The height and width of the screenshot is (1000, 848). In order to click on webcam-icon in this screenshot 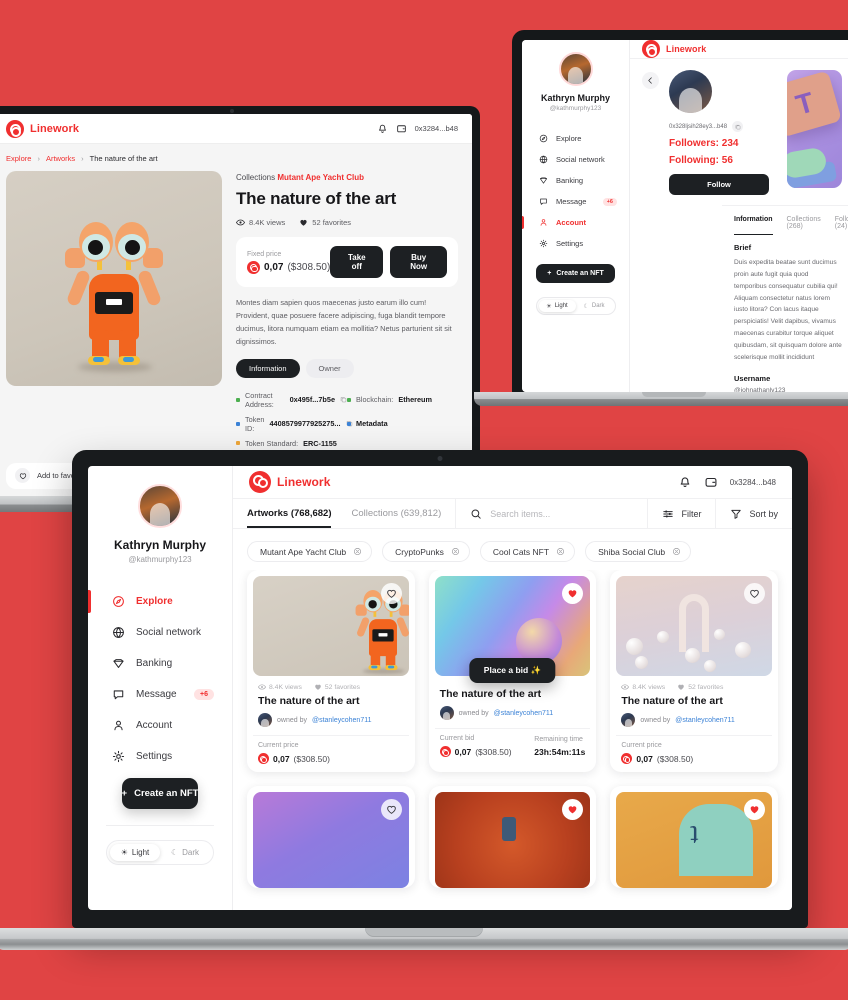, I will do `click(440, 458)`.